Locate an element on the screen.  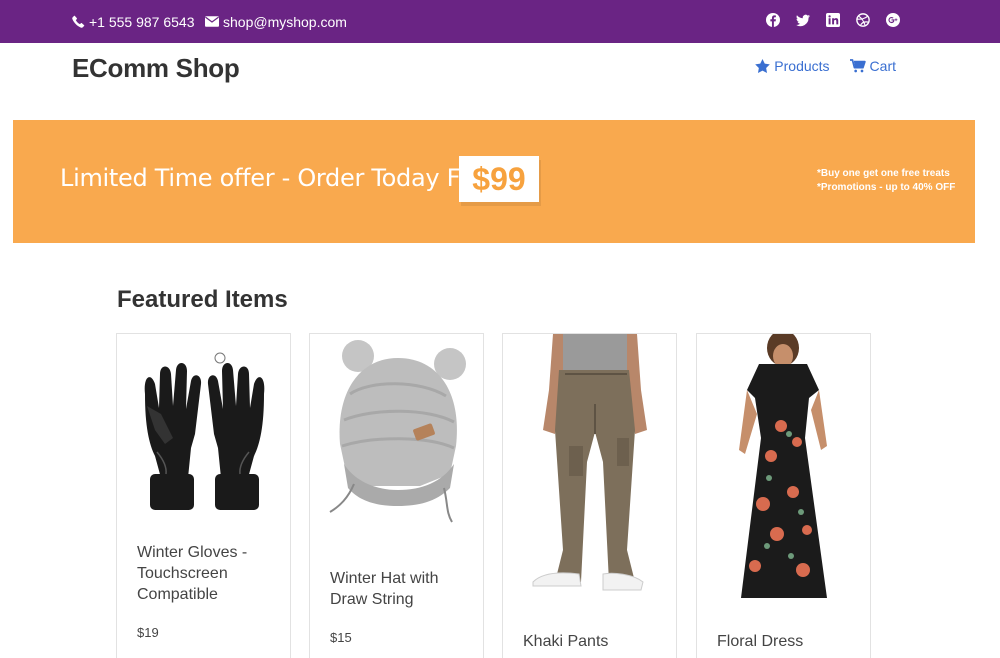
google-plus-icon is located at coordinates (893, 20).